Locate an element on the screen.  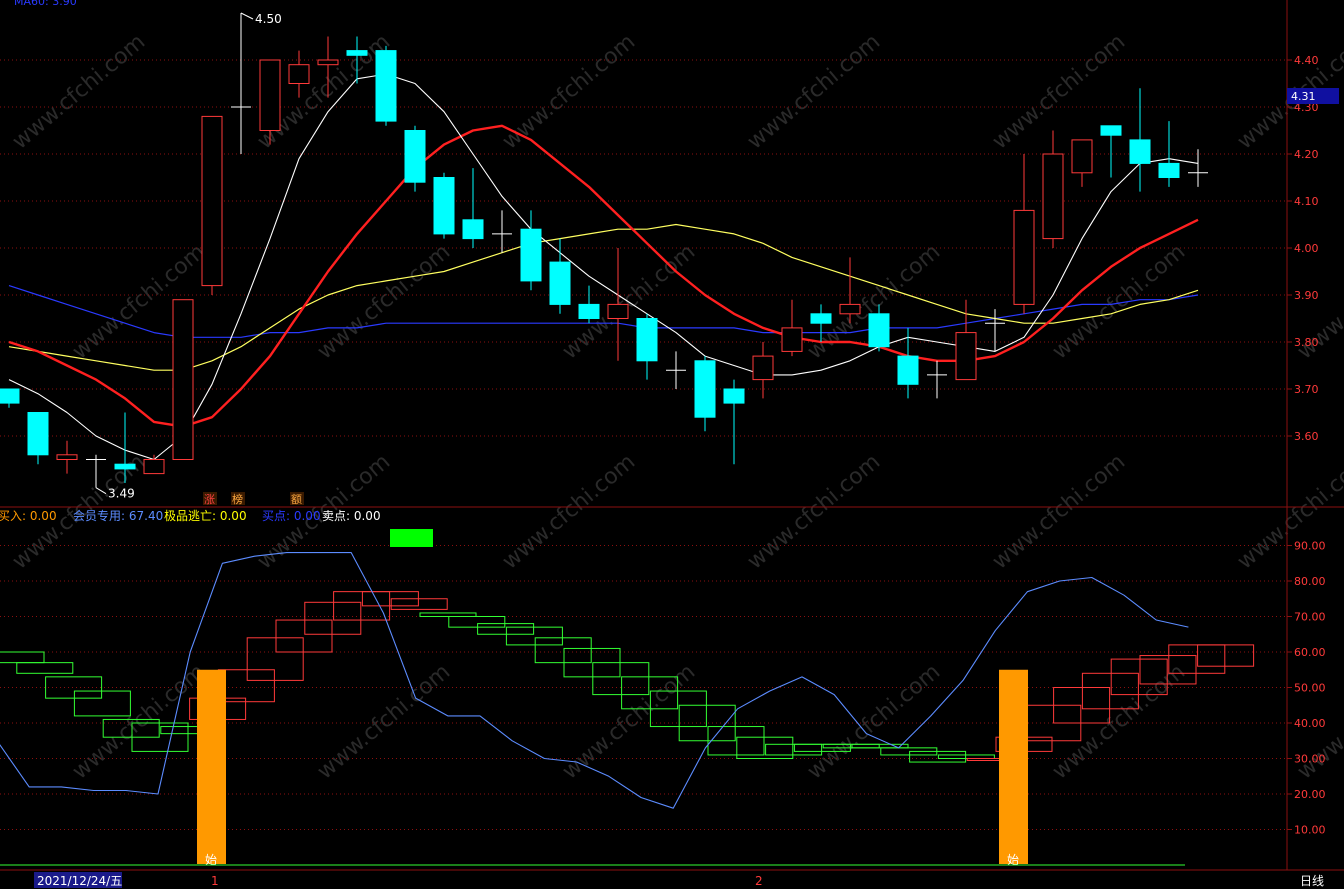
price-tick-label: 4.20 is located at coordinates (1306, 154).